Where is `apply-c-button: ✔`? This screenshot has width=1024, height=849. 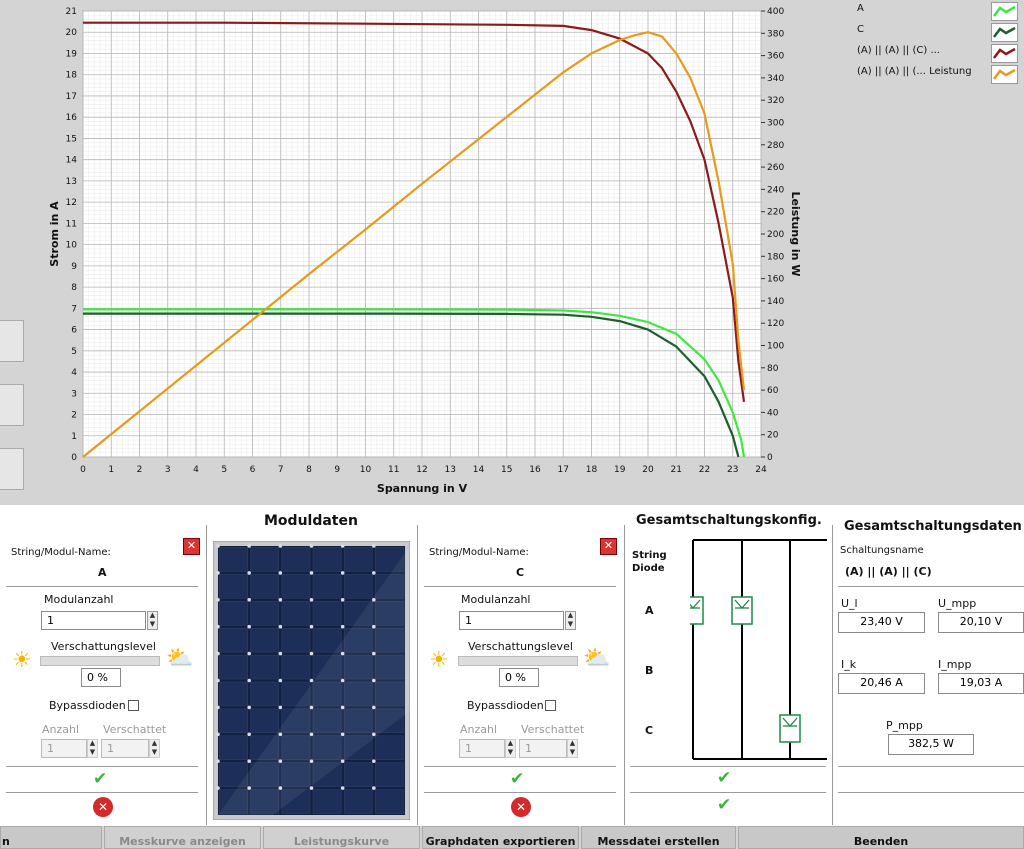 apply-c-button: ✔ is located at coordinates (517, 779).